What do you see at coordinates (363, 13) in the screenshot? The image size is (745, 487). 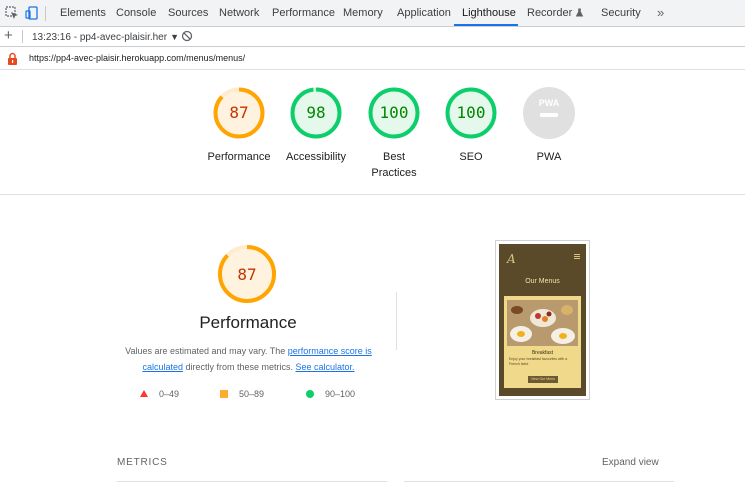 I see `tab-memory: Memory` at bounding box center [363, 13].